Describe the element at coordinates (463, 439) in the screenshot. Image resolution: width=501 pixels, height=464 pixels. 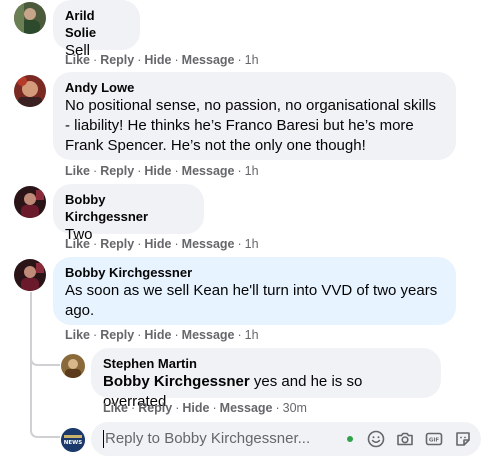
I see `sticker-icon` at that location.